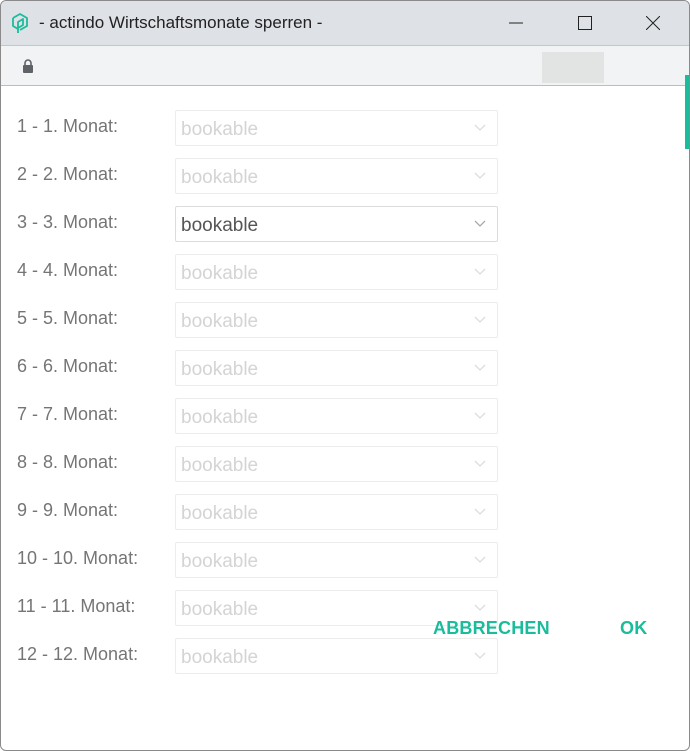 The width and height of the screenshot is (690, 751). I want to click on ok-button: OK, so click(633, 628).